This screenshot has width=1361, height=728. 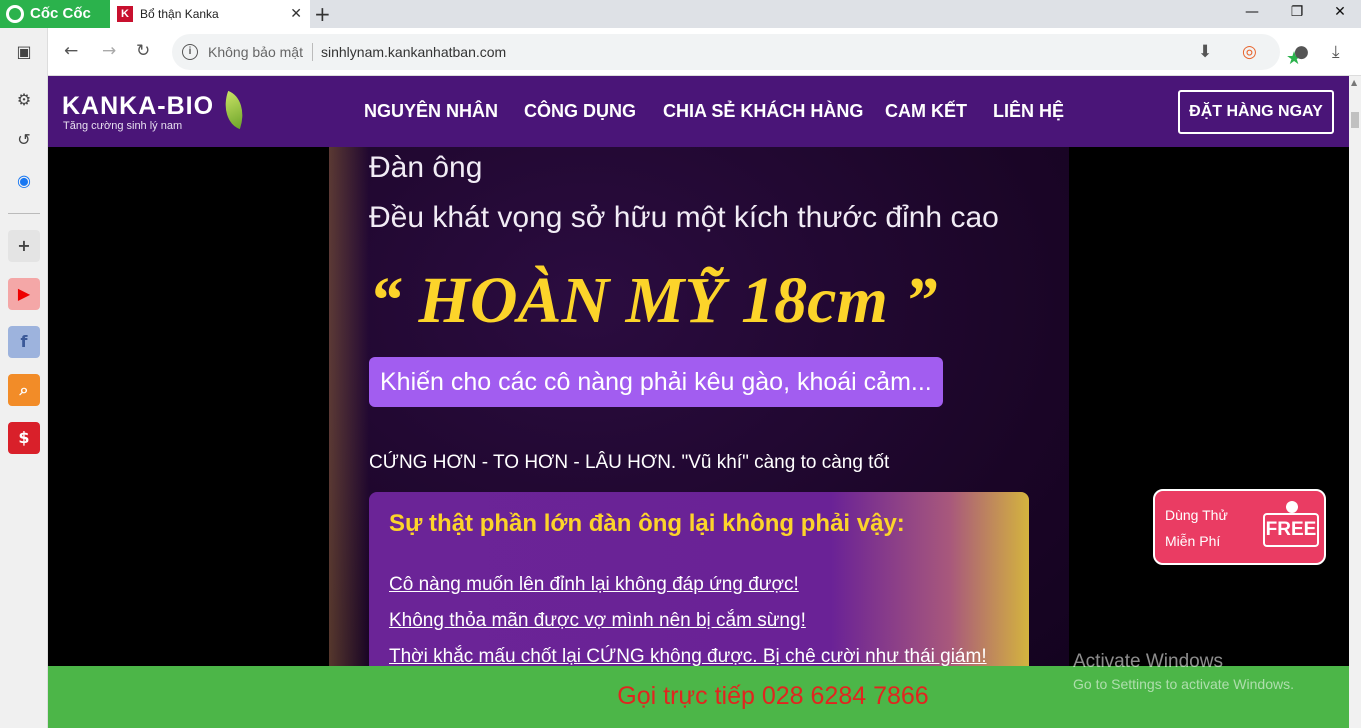 I want to click on messenger-icon: ◉, so click(x=24, y=181).